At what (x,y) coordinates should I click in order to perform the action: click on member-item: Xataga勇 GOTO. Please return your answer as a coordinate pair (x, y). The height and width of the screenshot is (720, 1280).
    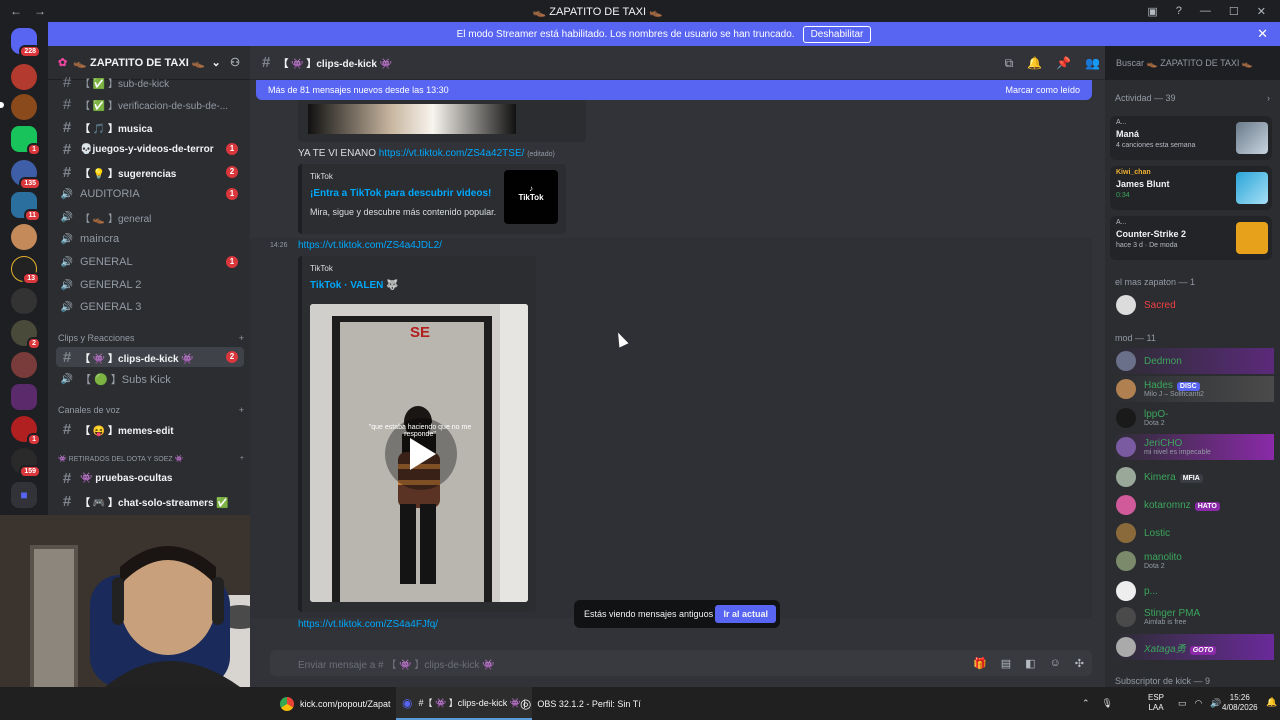
    Looking at the image, I should click on (1193, 647).